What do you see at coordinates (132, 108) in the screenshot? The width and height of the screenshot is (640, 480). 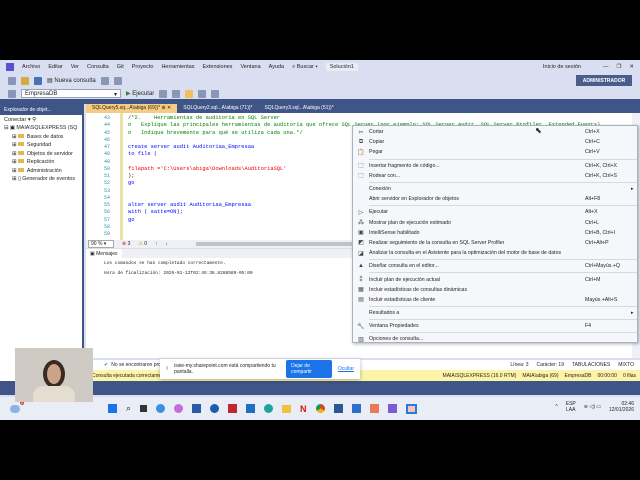 I see `tab-sqlquery5: SQLQuery5.sq...A\abiga (69))* ⊕ ✕` at bounding box center [132, 108].